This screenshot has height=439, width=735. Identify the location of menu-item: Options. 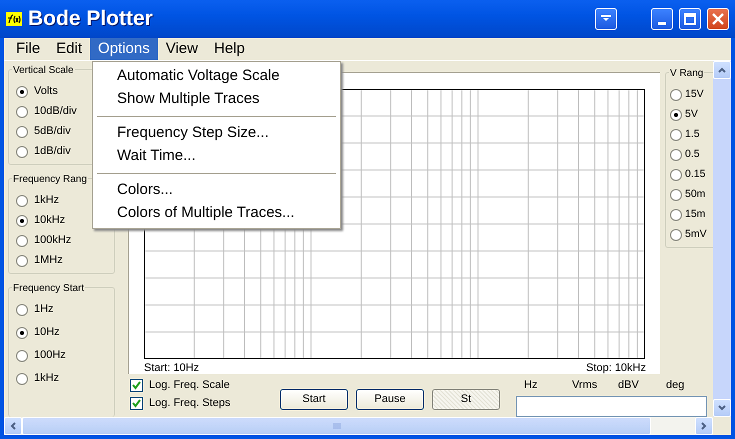
(124, 49).